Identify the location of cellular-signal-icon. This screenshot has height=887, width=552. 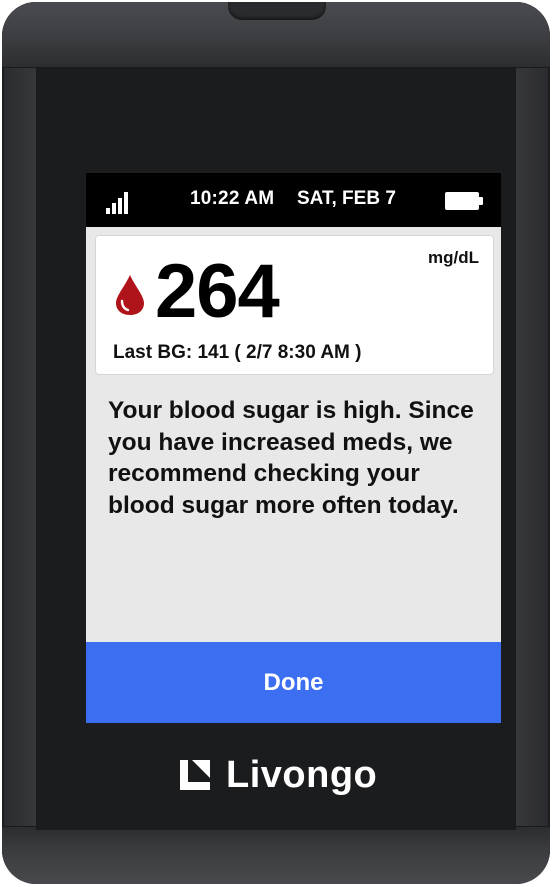
(120, 202).